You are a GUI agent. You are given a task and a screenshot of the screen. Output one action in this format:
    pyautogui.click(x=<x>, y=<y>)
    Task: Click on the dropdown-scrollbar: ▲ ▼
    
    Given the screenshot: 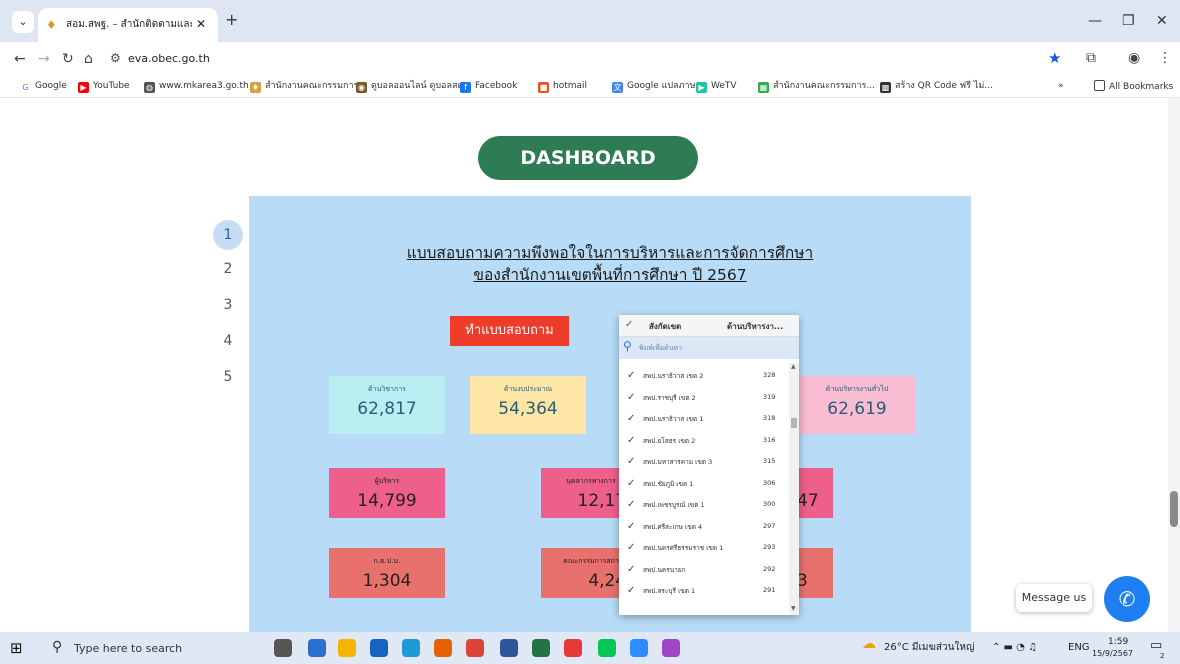 What is the action you would take?
    pyautogui.click(x=794, y=489)
    